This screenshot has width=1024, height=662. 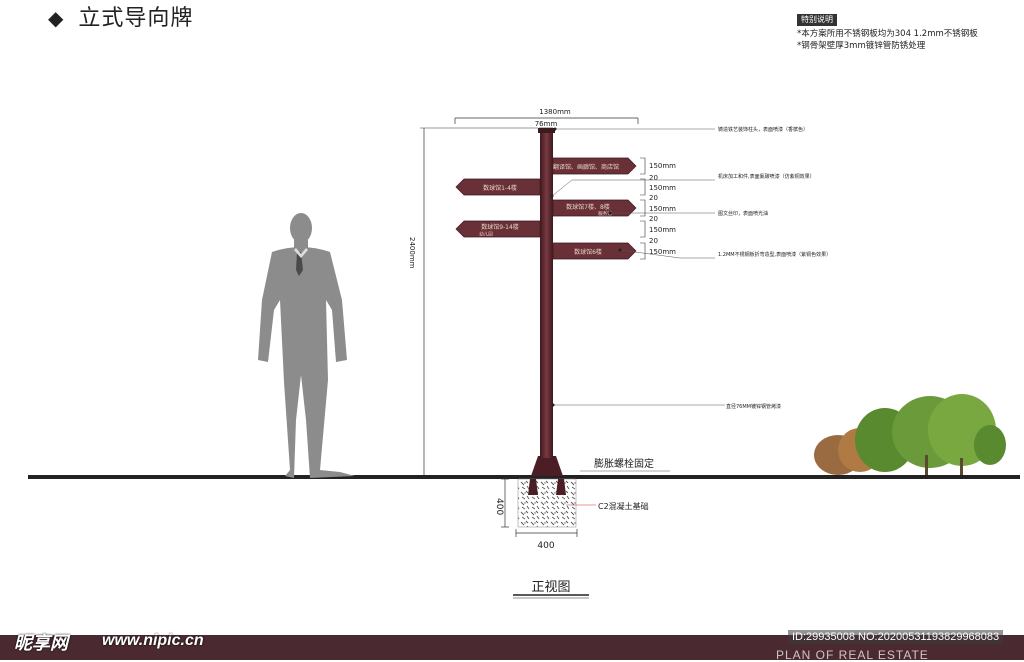 I want to click on sign-3: 数球馆7楼、8楼 服务馆, so click(x=594, y=208).